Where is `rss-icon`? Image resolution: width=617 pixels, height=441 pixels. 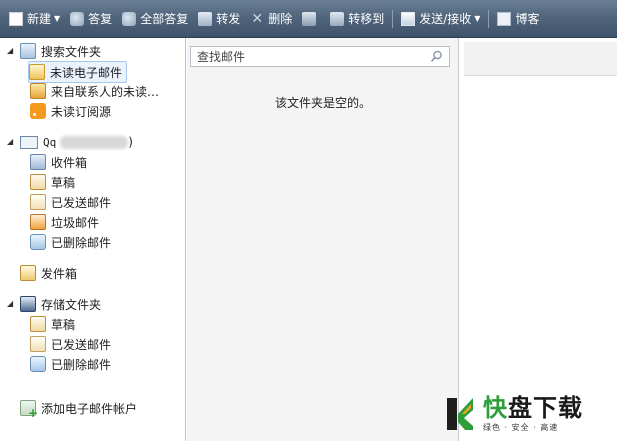 rss-icon is located at coordinates (38, 111).